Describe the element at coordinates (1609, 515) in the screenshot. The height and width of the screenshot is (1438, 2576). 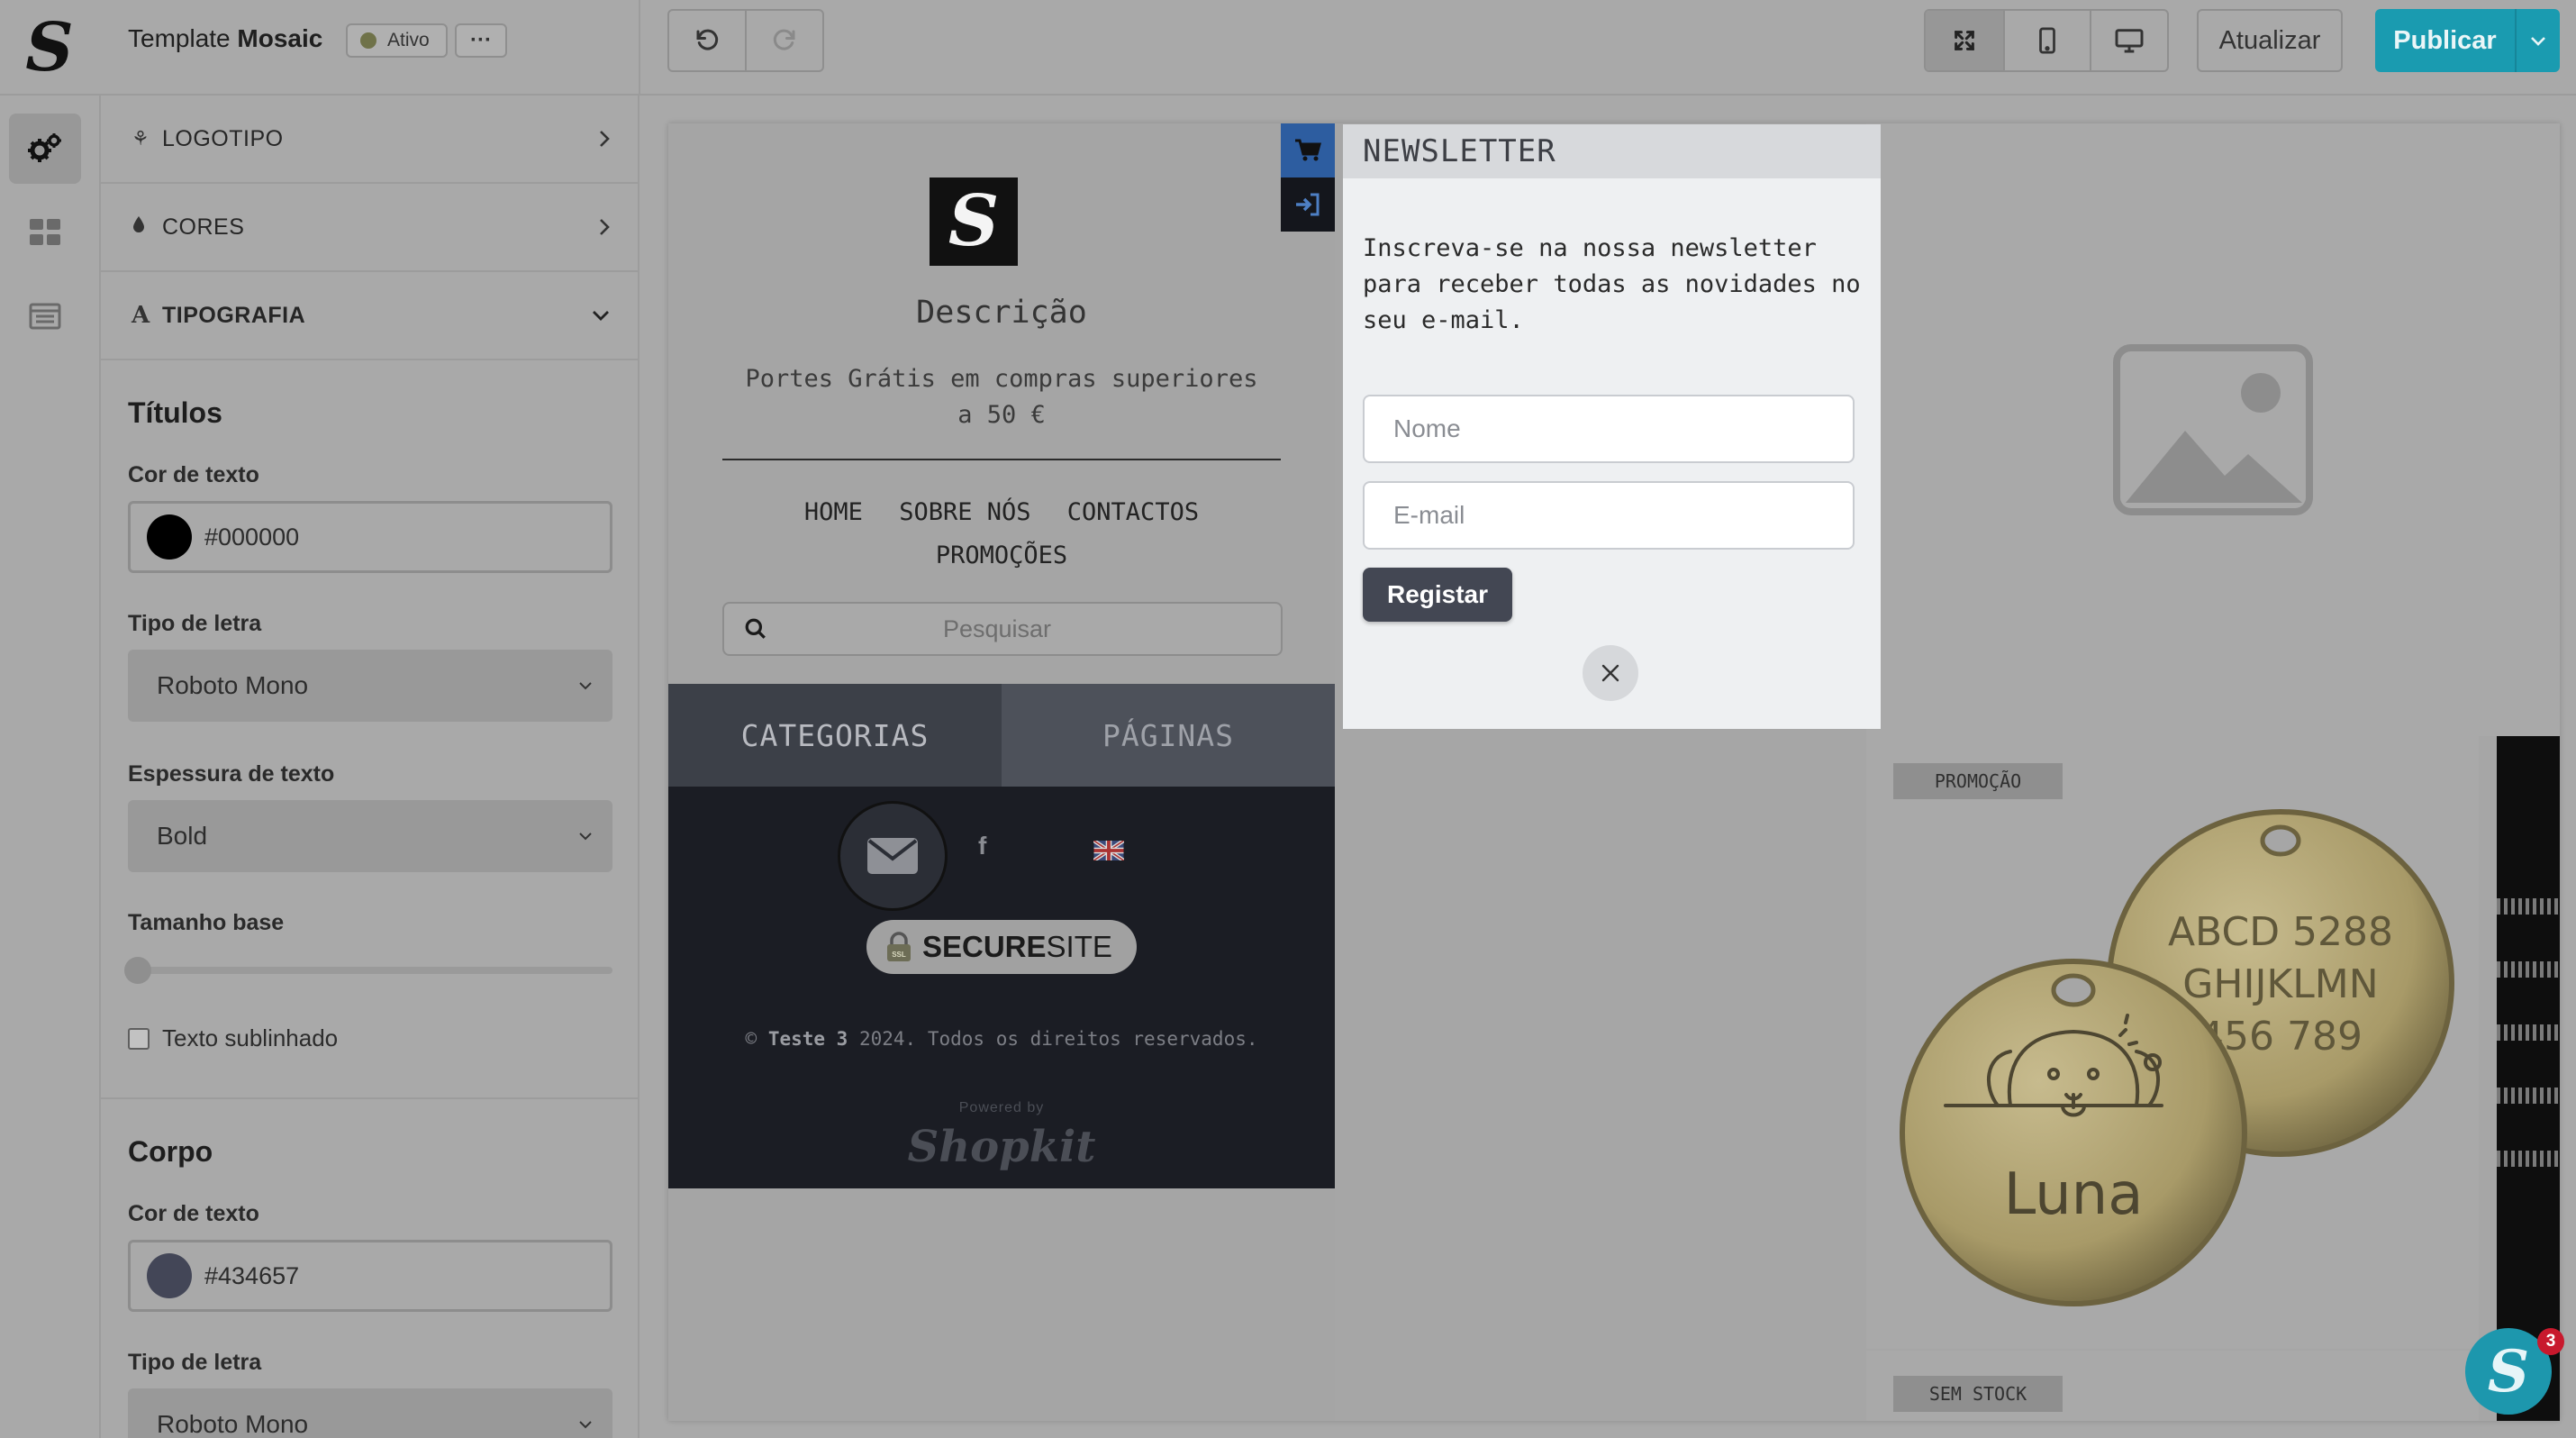
I see `newsletter-email-input: E-mail` at that location.